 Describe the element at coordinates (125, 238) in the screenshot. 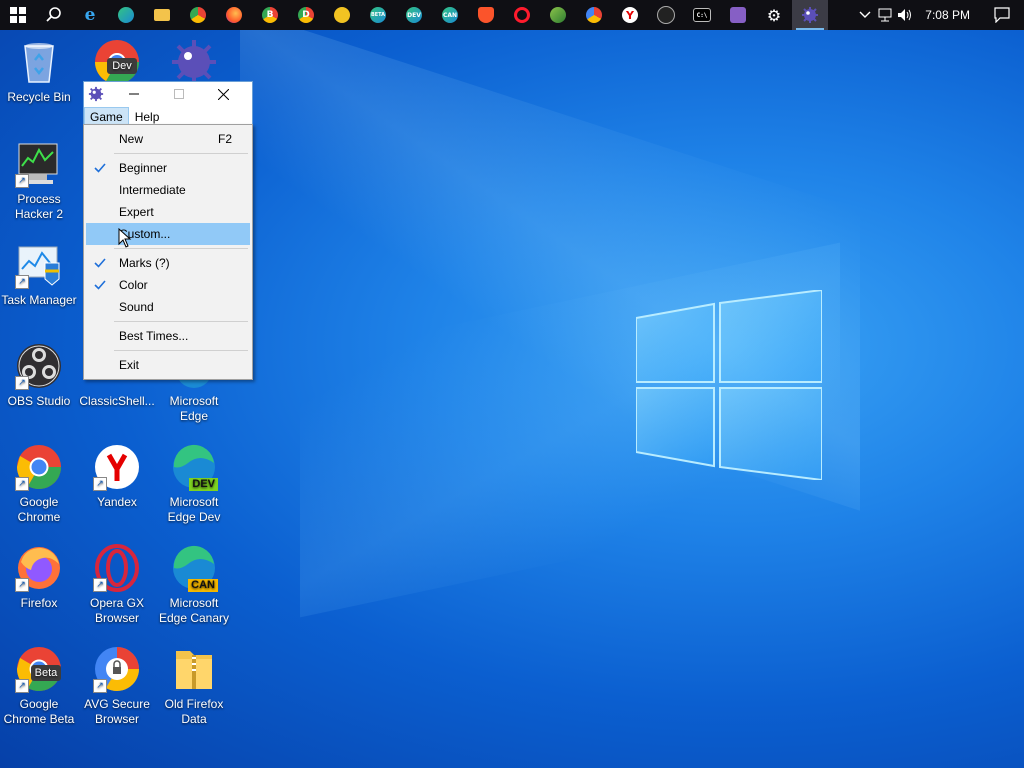

I see `mouse-cursor-icon` at that location.